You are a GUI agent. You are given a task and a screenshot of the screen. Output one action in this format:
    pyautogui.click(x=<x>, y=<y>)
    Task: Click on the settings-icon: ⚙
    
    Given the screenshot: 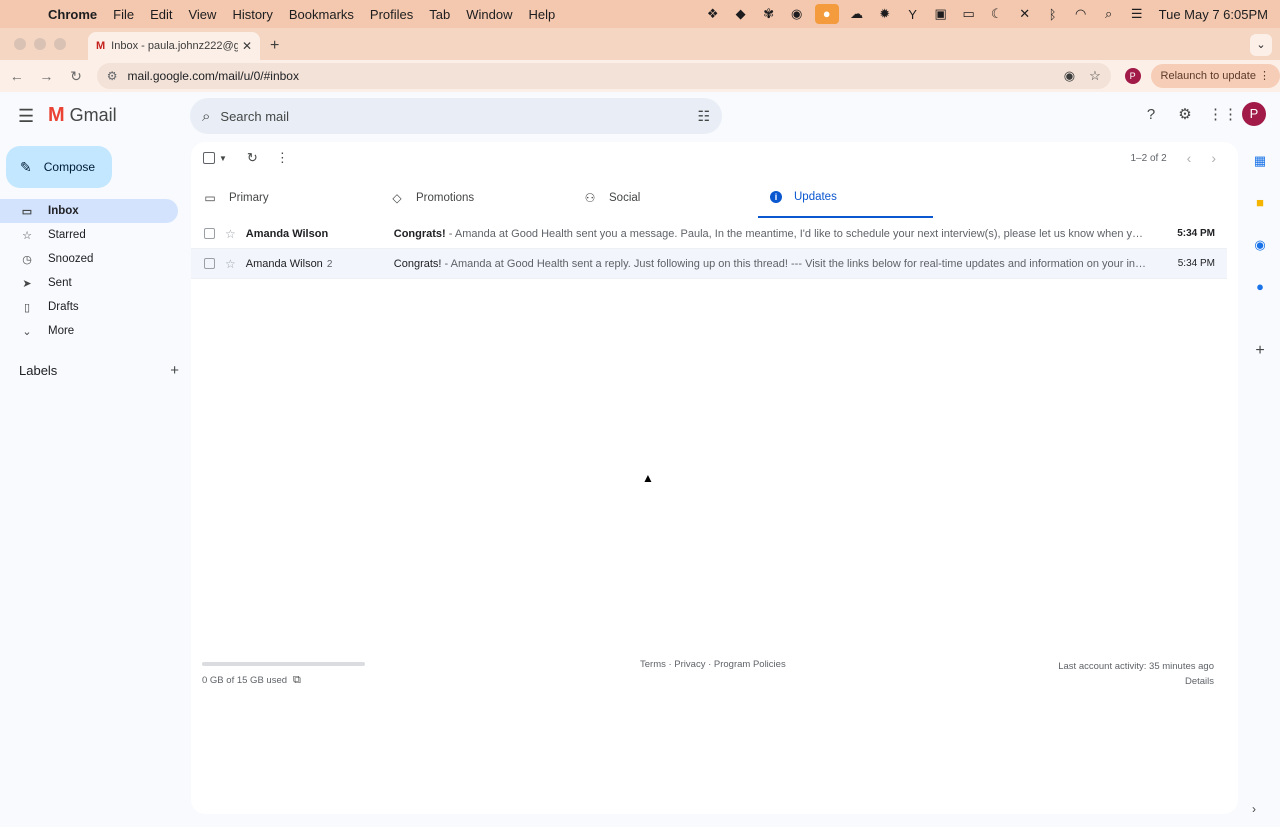 What is the action you would take?
    pyautogui.click(x=1185, y=114)
    